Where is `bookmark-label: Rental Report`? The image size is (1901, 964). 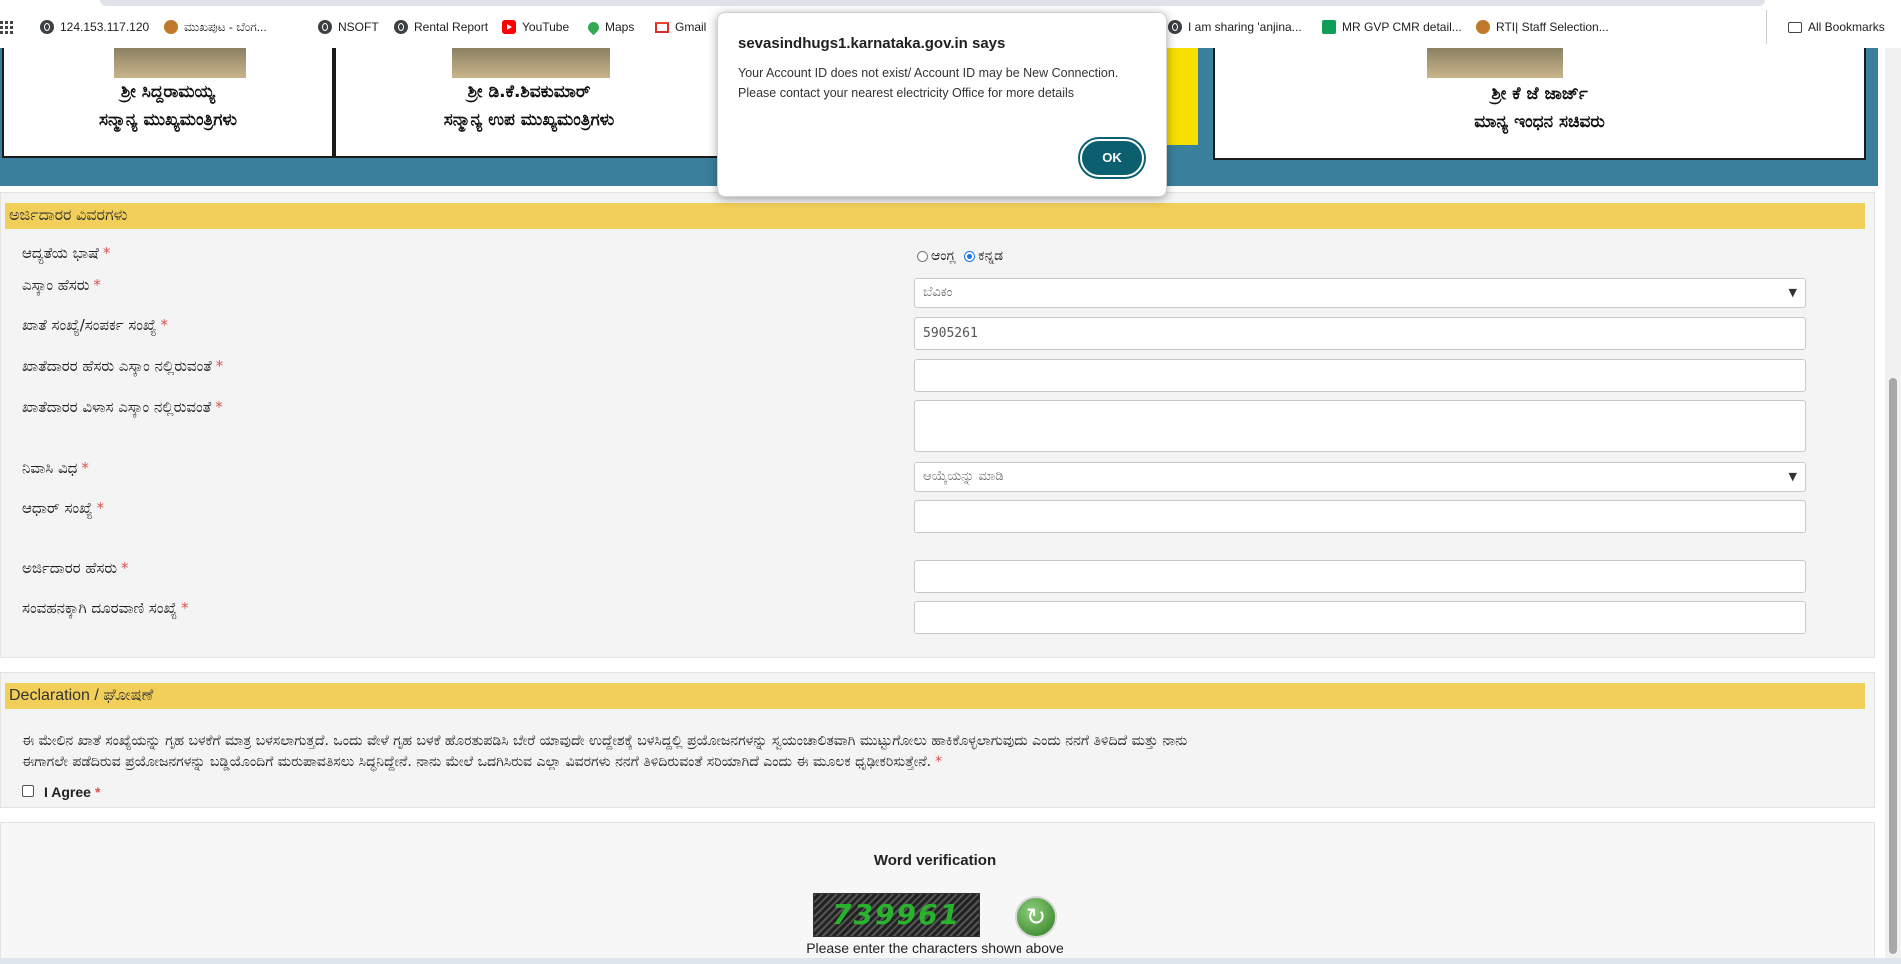
bookmark-label: Rental Report is located at coordinates (451, 27).